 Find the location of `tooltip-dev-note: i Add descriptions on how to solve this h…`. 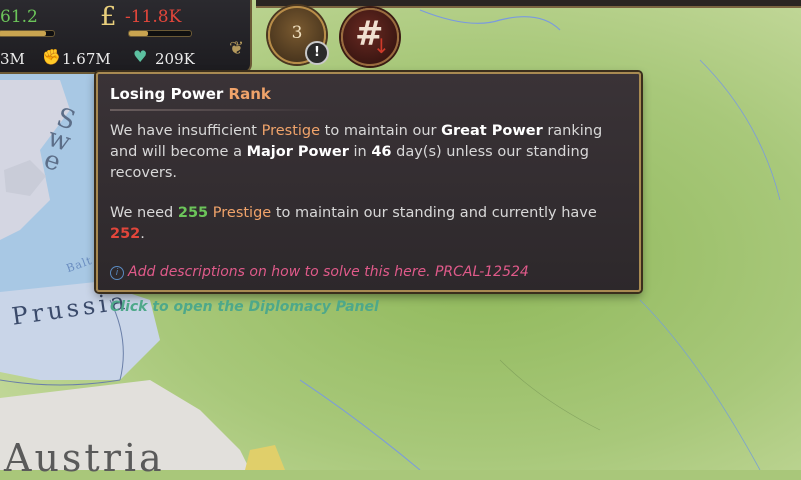

tooltip-dev-note: i Add descriptions on how to solve this h… is located at coordinates (368, 272).